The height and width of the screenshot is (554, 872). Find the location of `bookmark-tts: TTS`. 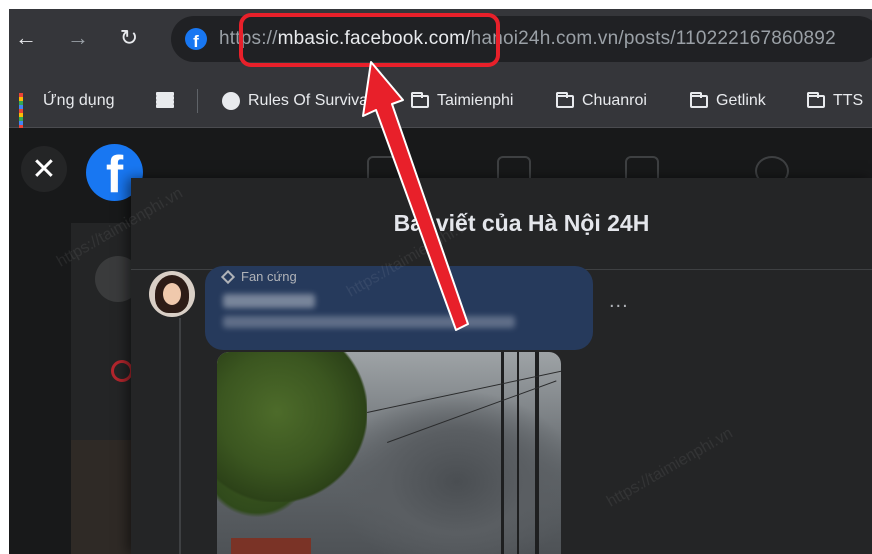

bookmark-tts: TTS is located at coordinates (835, 101).